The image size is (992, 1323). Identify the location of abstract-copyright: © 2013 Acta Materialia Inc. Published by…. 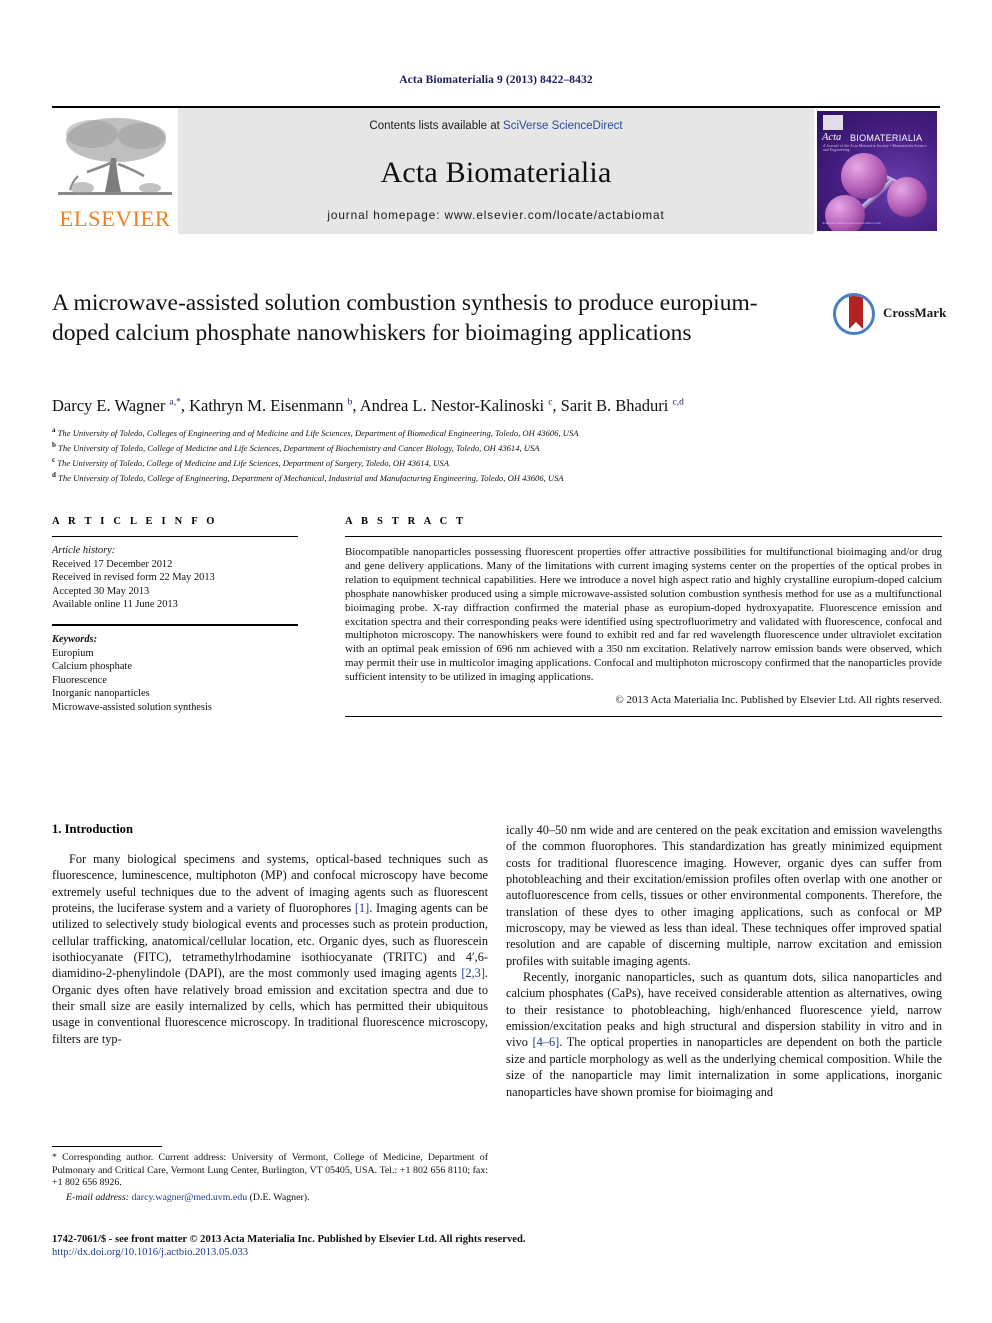
(778, 700).